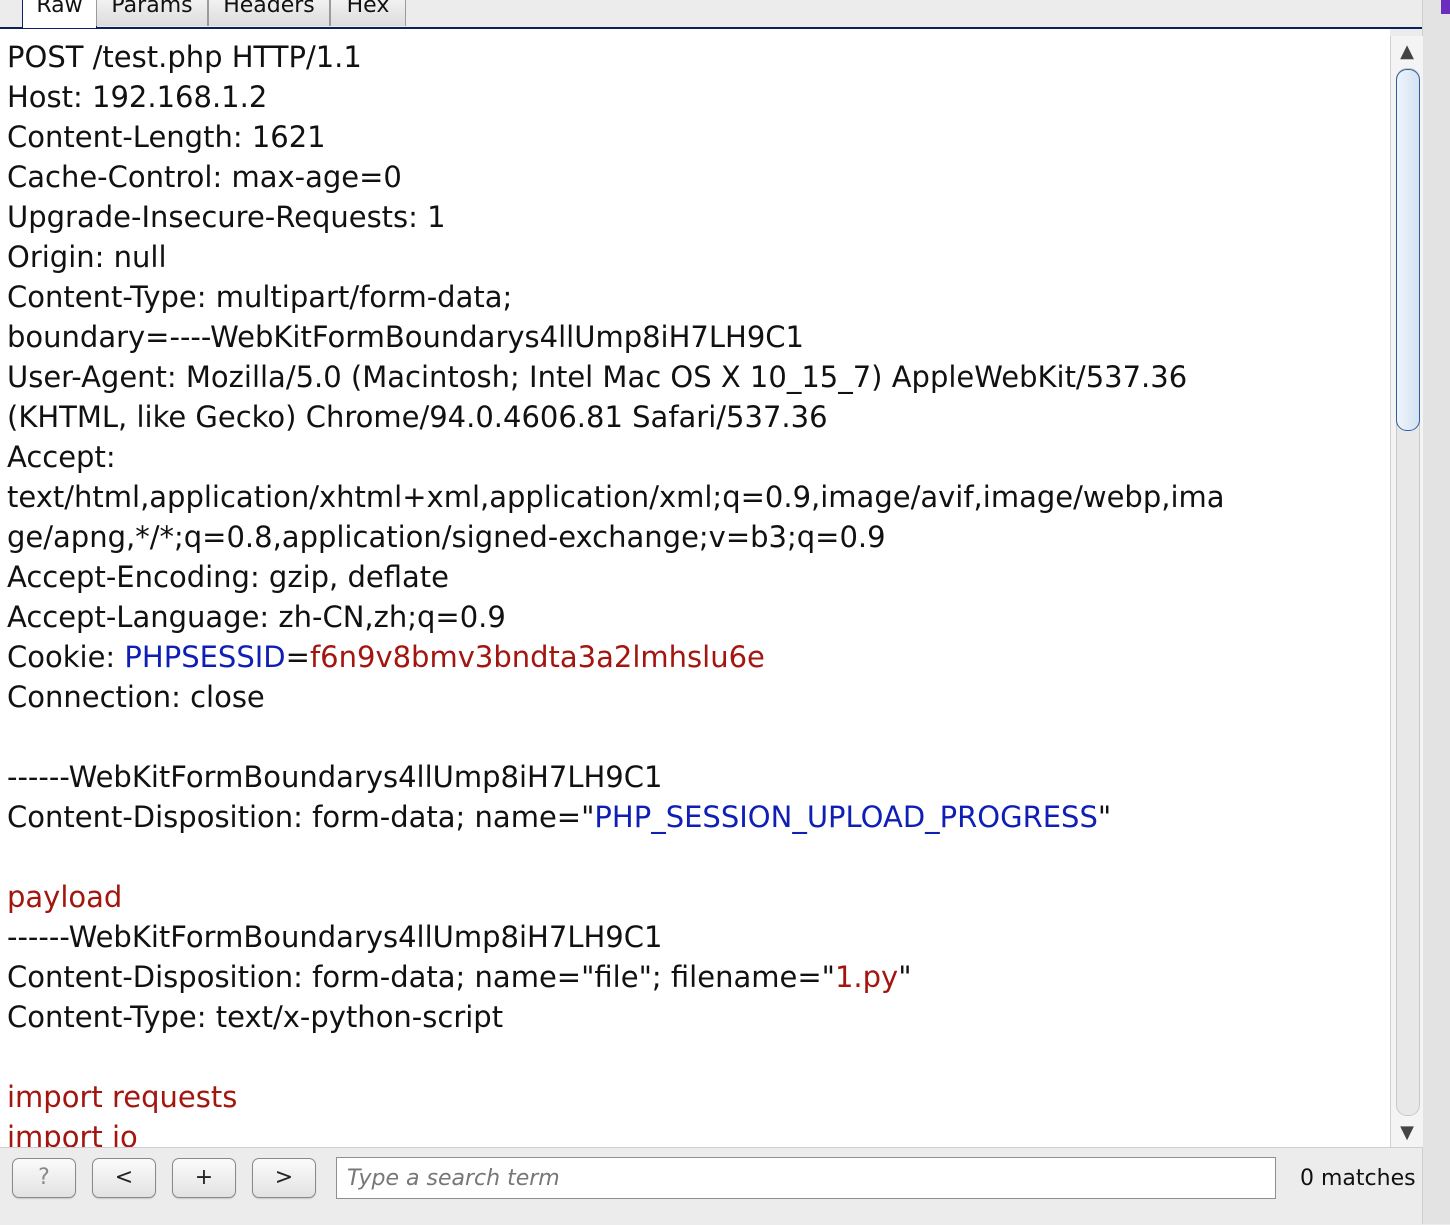  I want to click on request-line: Accept-Encoding: gzip, deflate, so click(616, 577).